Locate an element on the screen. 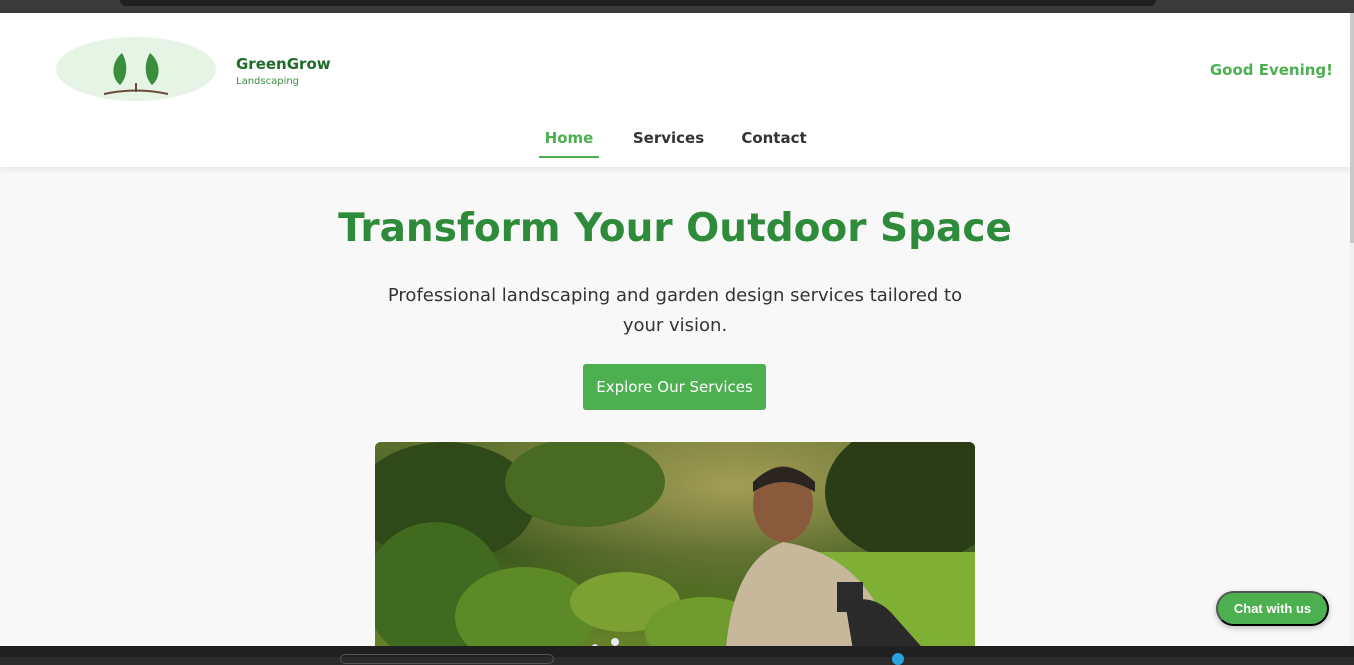 Image resolution: width=1354 pixels, height=665 pixels. logo is located at coordinates (136, 69).